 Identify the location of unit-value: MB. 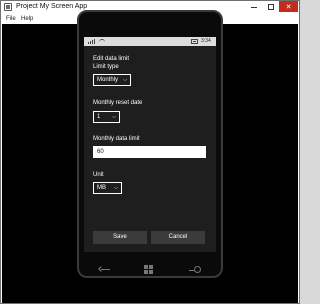
(101, 188).